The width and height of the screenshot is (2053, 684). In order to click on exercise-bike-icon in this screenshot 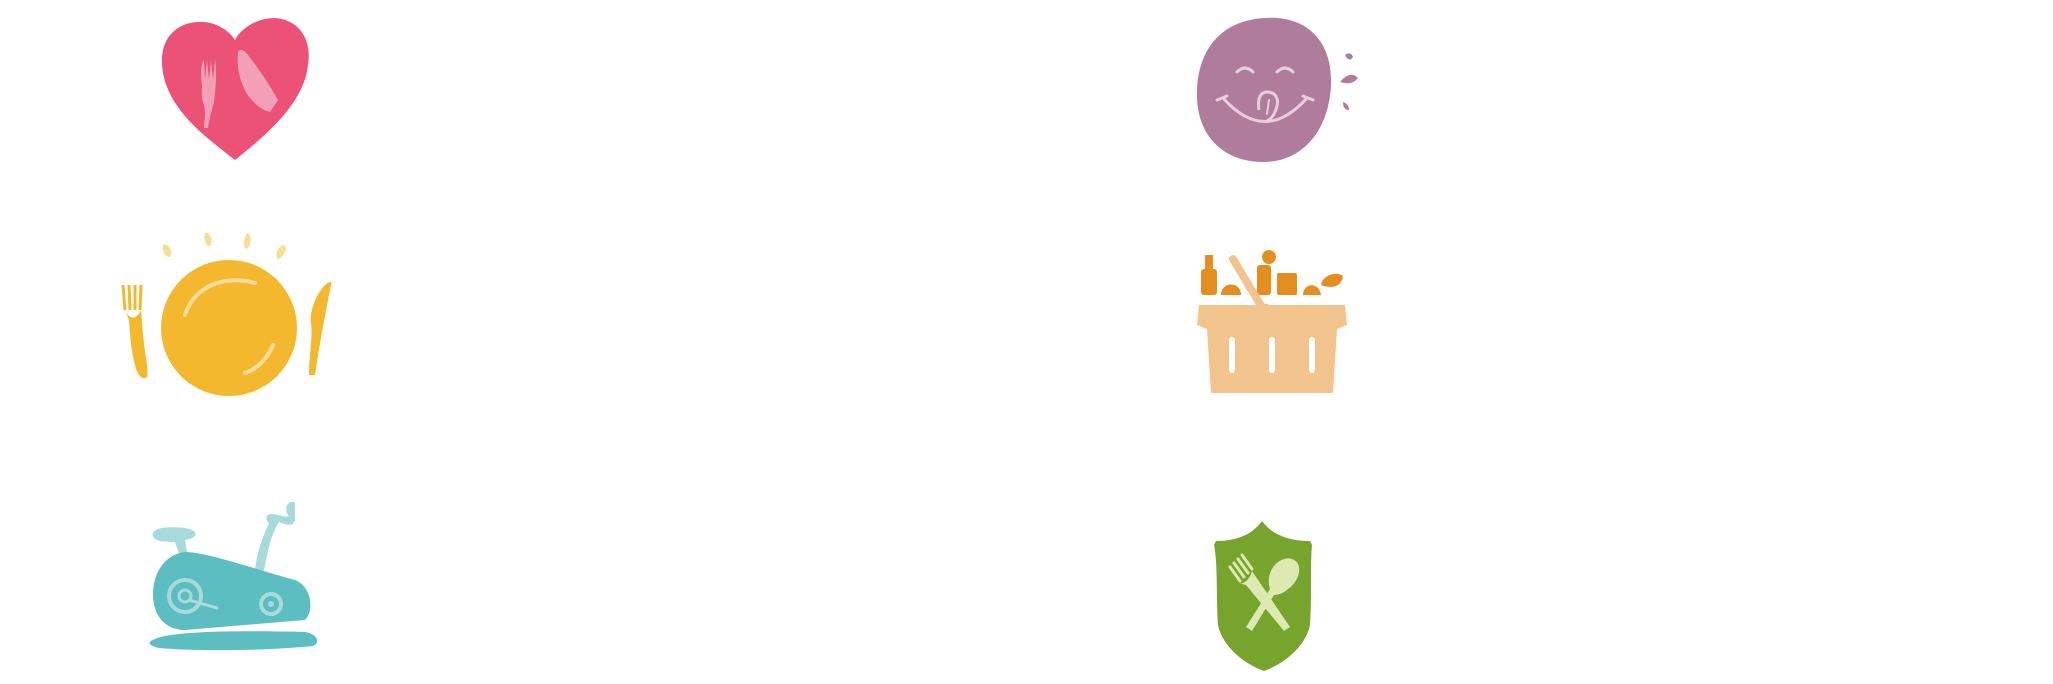, I will do `click(235, 575)`.